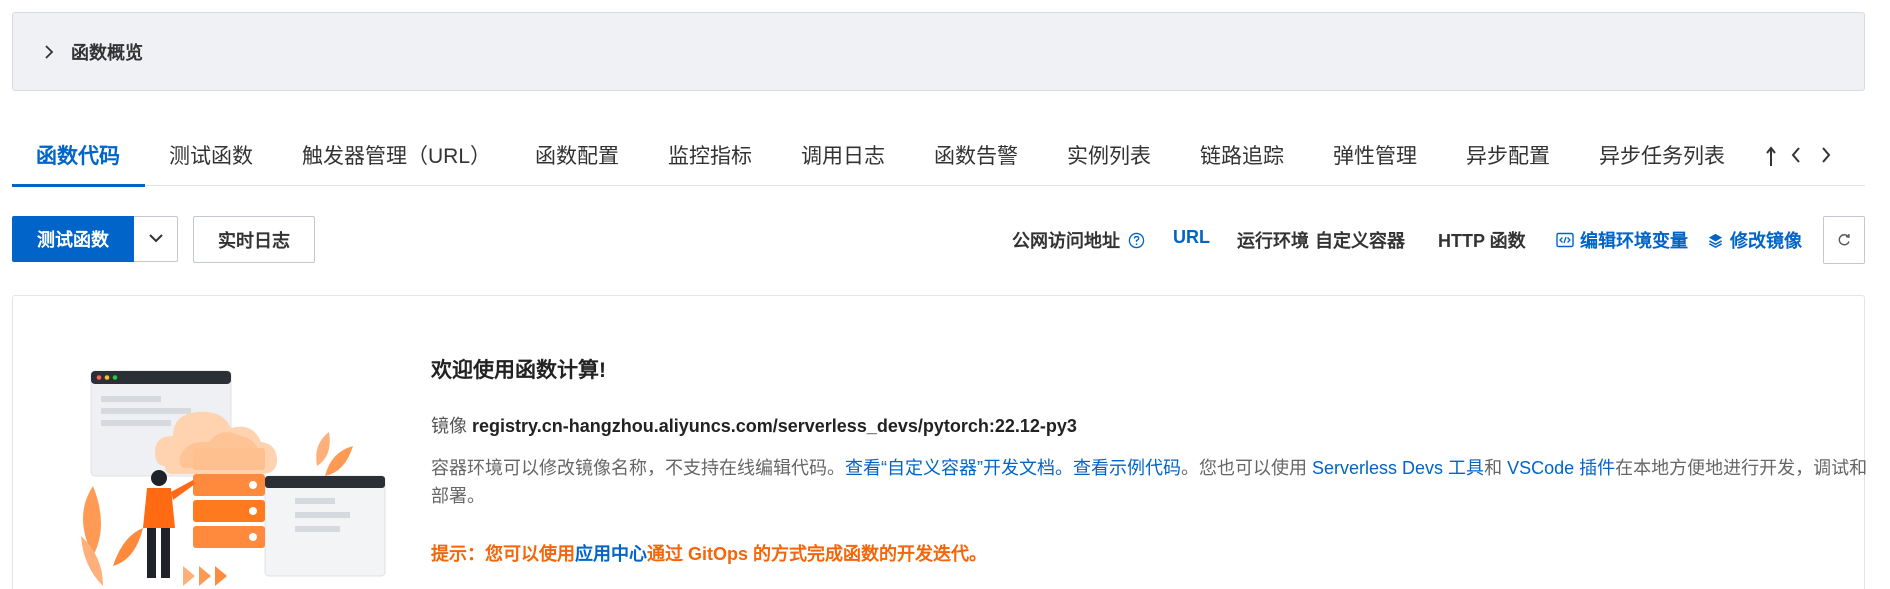 The width and height of the screenshot is (1890, 589). What do you see at coordinates (959, 468) in the screenshot?
I see `custom-container-docs-link: 查看“自定义容器”开发文档。` at bounding box center [959, 468].